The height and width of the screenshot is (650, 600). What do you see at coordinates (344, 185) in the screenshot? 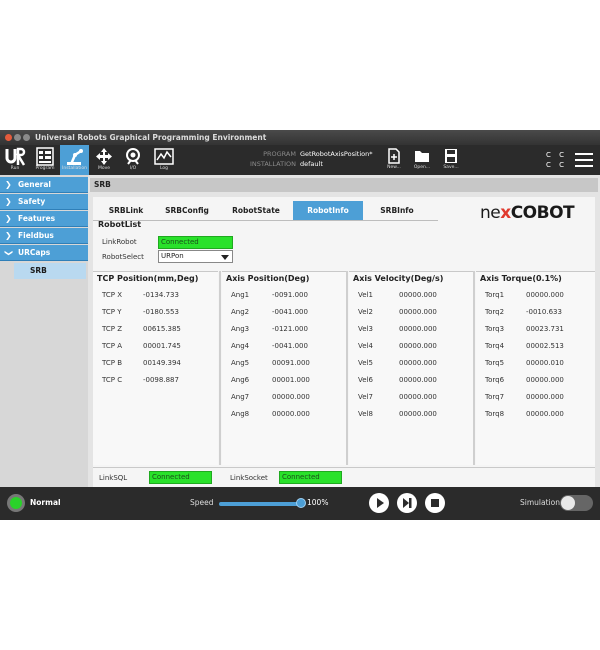
I see `breadcrumb: SRB` at bounding box center [344, 185].